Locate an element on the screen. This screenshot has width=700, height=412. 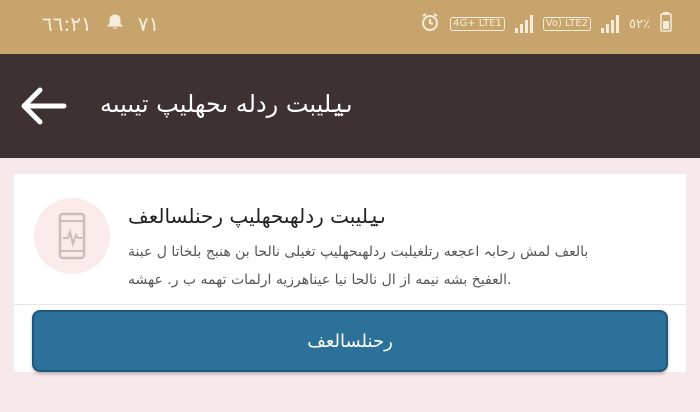
back-arrow-icon is located at coordinates (44, 106).